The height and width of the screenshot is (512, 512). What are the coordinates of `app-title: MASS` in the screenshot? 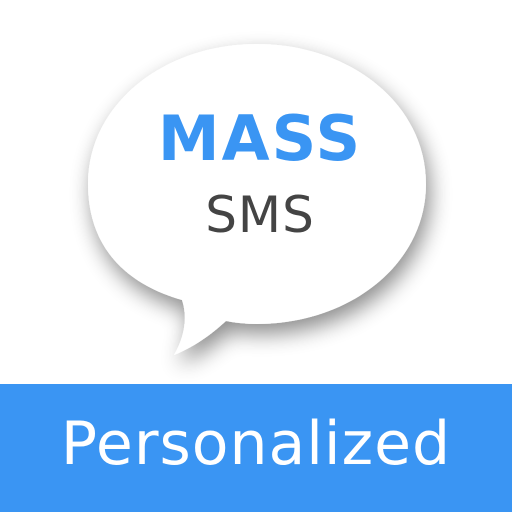 It's located at (260, 138).